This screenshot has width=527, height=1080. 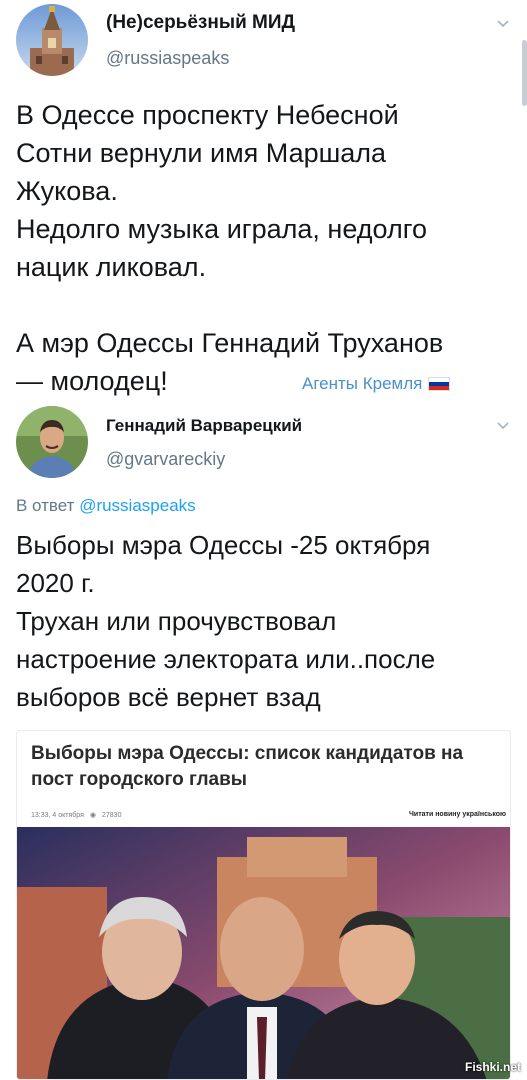 What do you see at coordinates (200, 23) in the screenshot?
I see `author-name: (Не)серьёзный МИД` at bounding box center [200, 23].